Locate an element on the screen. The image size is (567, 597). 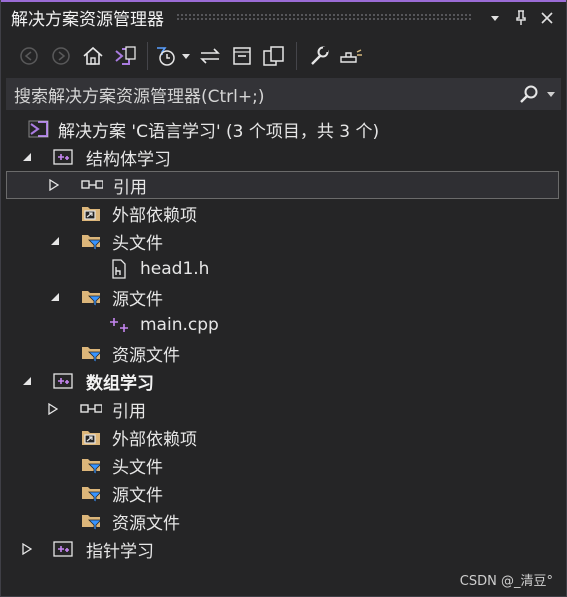
tree-project-row: 结构体学习 is located at coordinates (282, 157).